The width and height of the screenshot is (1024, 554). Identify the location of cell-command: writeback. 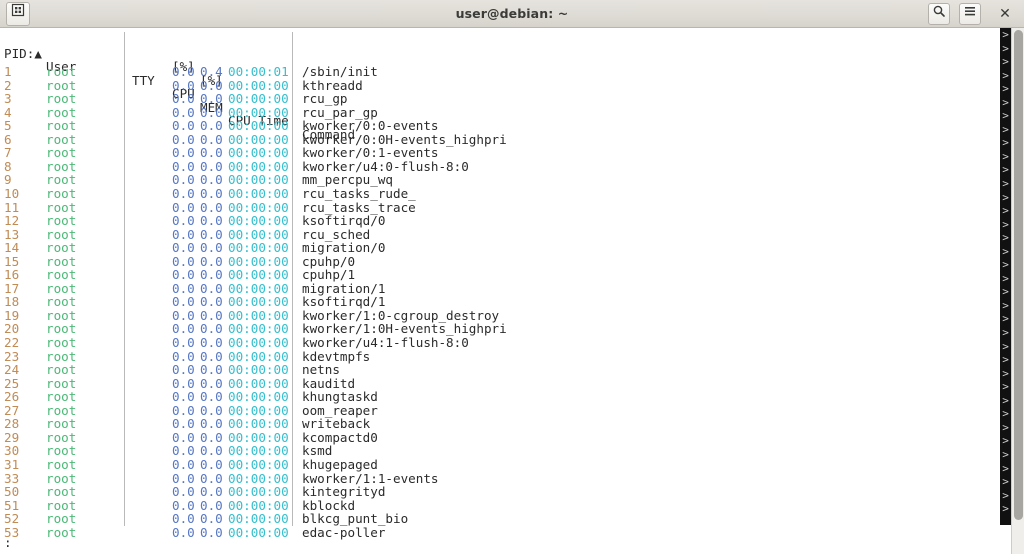
(336, 424).